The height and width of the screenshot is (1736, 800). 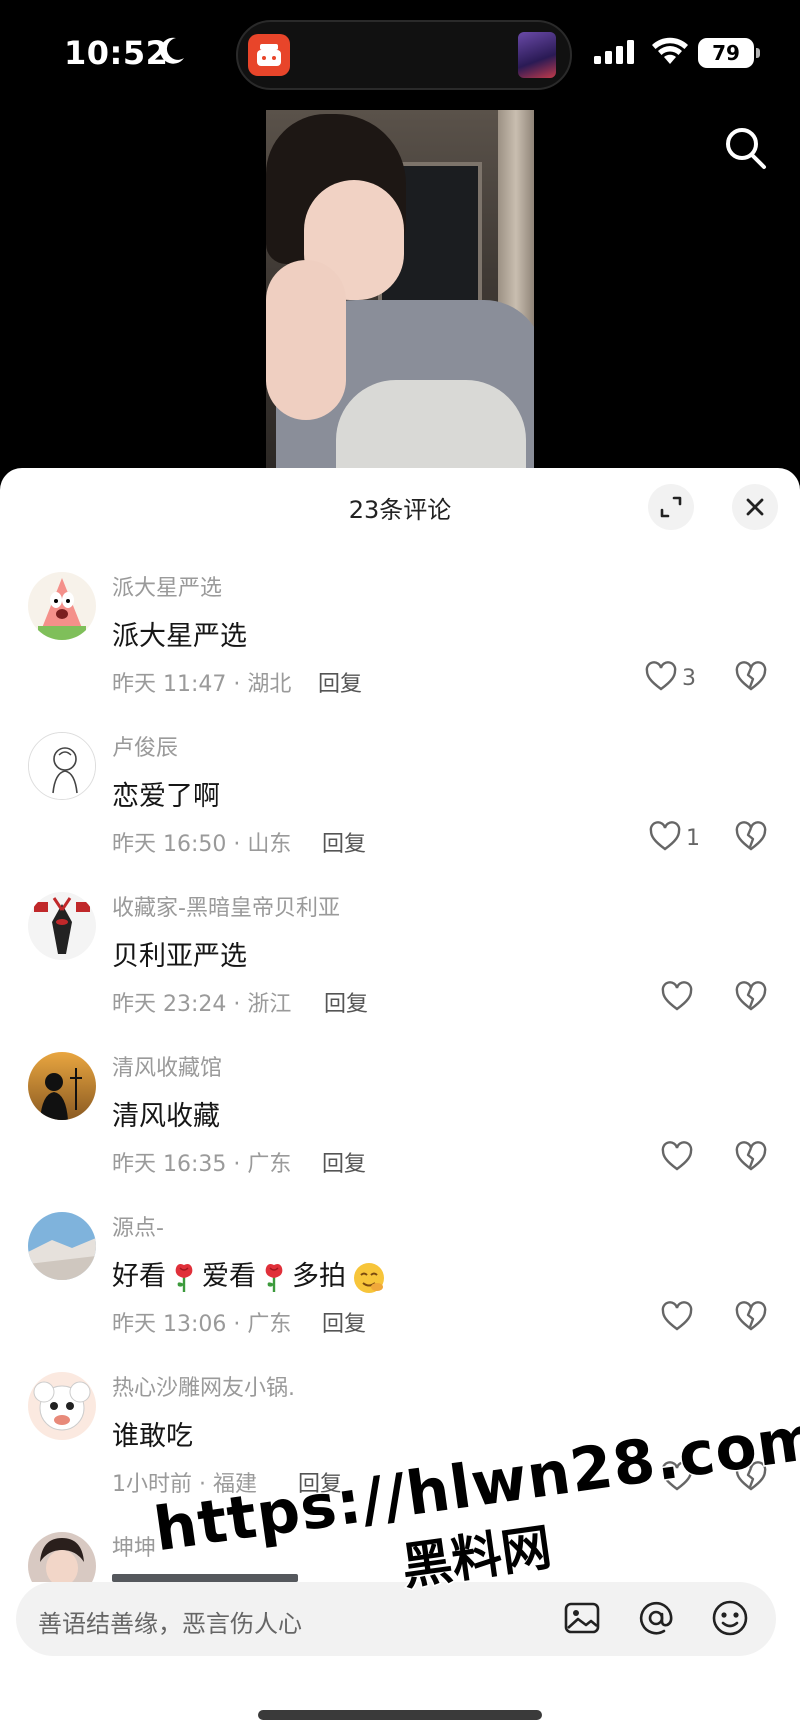 I want to click on comment-meta: 昨天 23:24 · 浙江, so click(x=202, y=1004).